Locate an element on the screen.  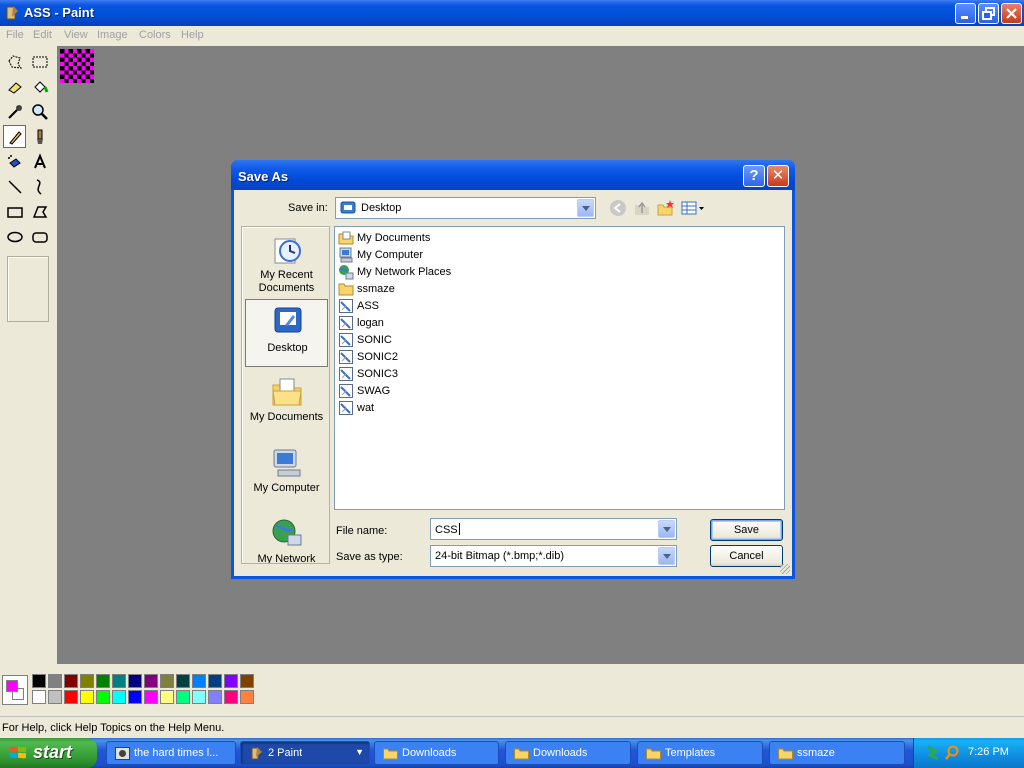
file-list-item: ssmaze is located at coordinates (438, 289).